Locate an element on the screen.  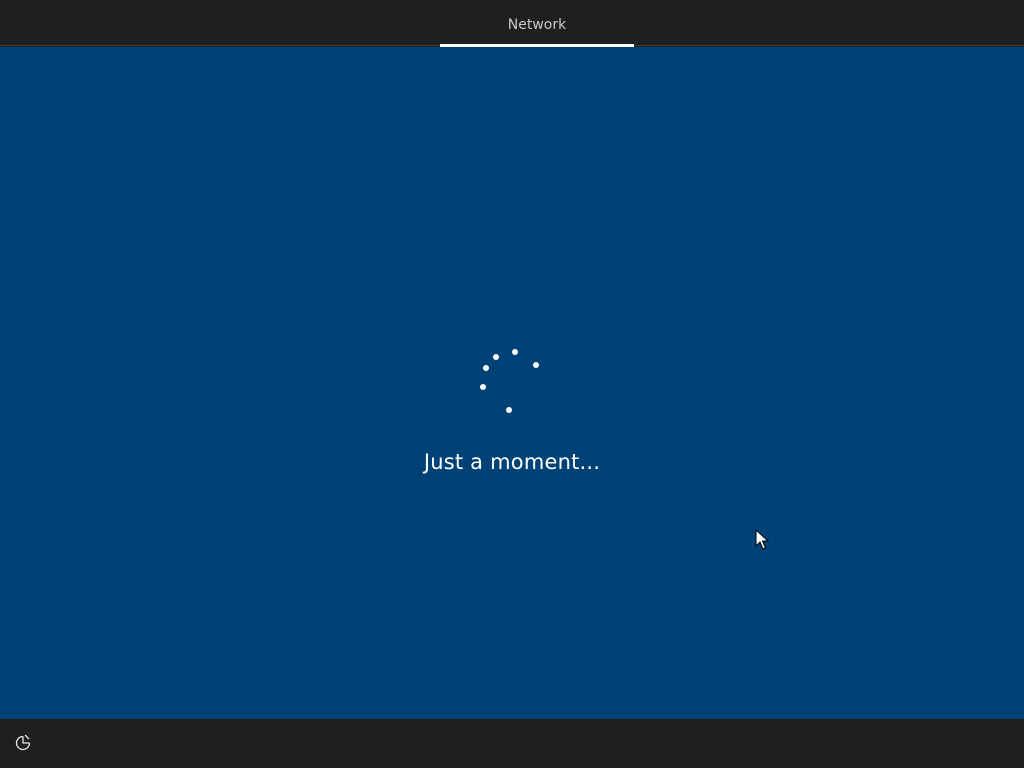
tab-network: Network is located at coordinates (537, 25).